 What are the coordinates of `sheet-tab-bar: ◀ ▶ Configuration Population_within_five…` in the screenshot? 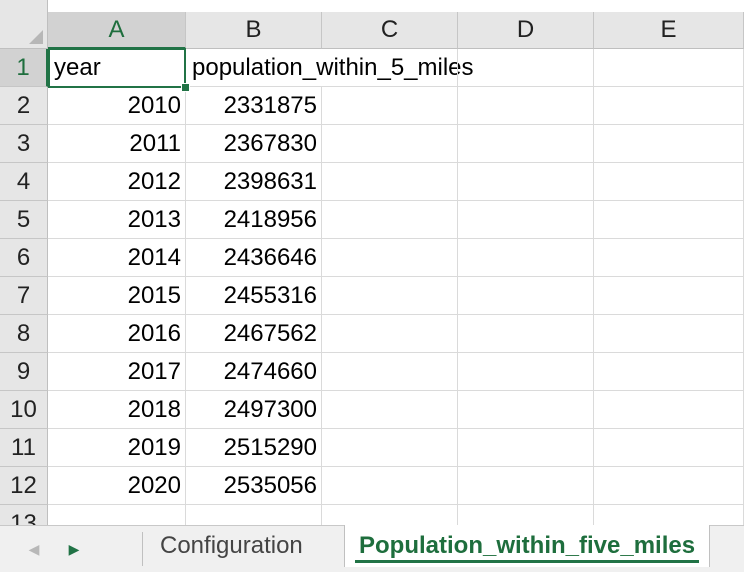 It's located at (372, 548).